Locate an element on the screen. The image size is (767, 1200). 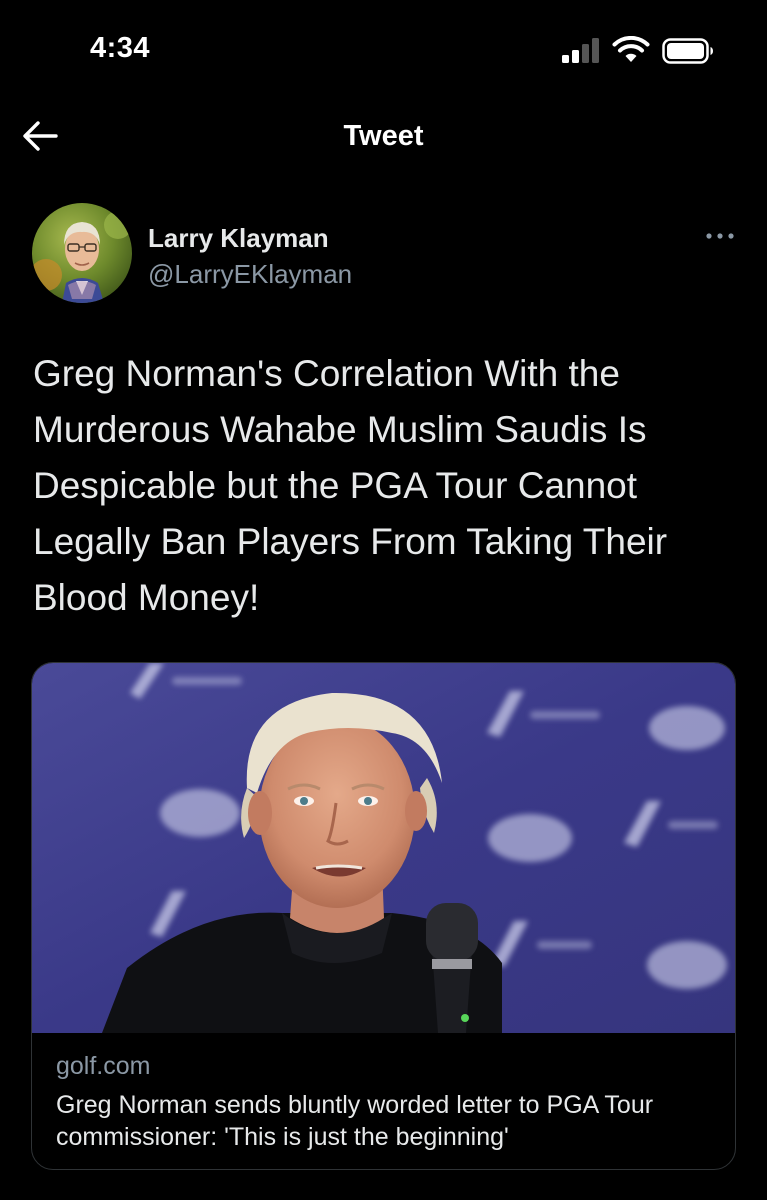
author-name: Larry Klayman is located at coordinates (238, 238).